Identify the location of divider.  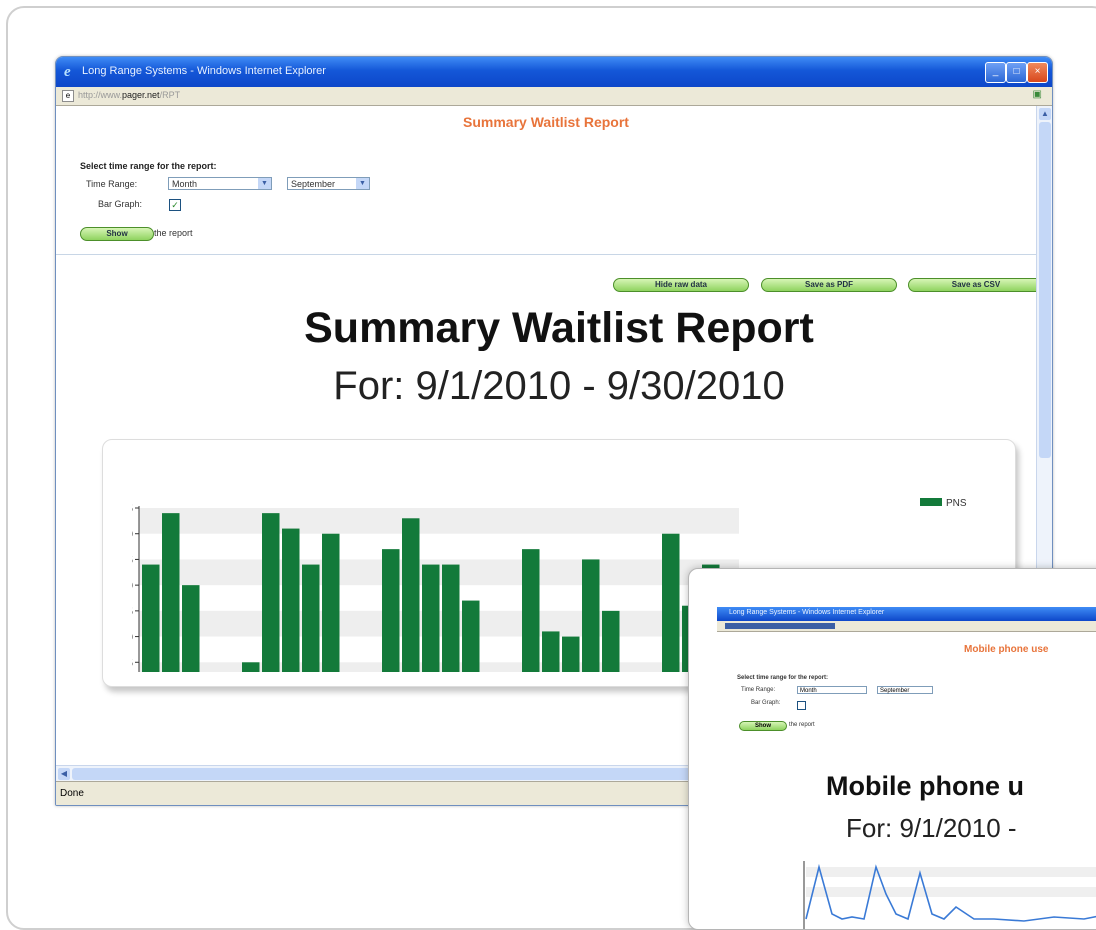
(546, 254).